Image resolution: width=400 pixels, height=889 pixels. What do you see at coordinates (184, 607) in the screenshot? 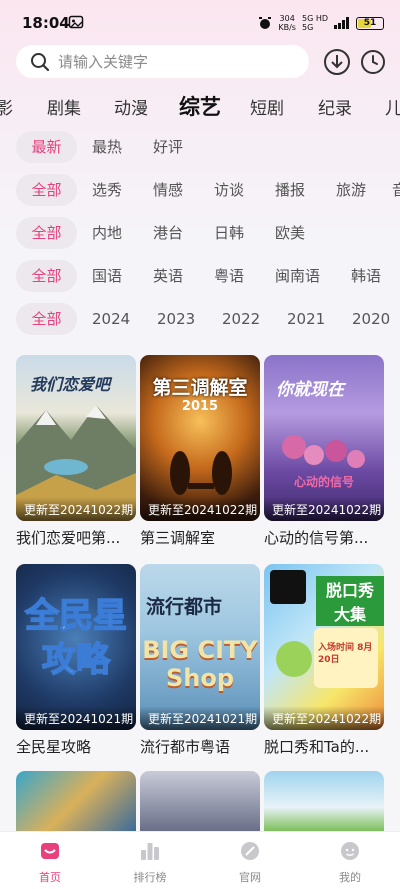
I see `poster-title-text: 流行都市` at bounding box center [184, 607].